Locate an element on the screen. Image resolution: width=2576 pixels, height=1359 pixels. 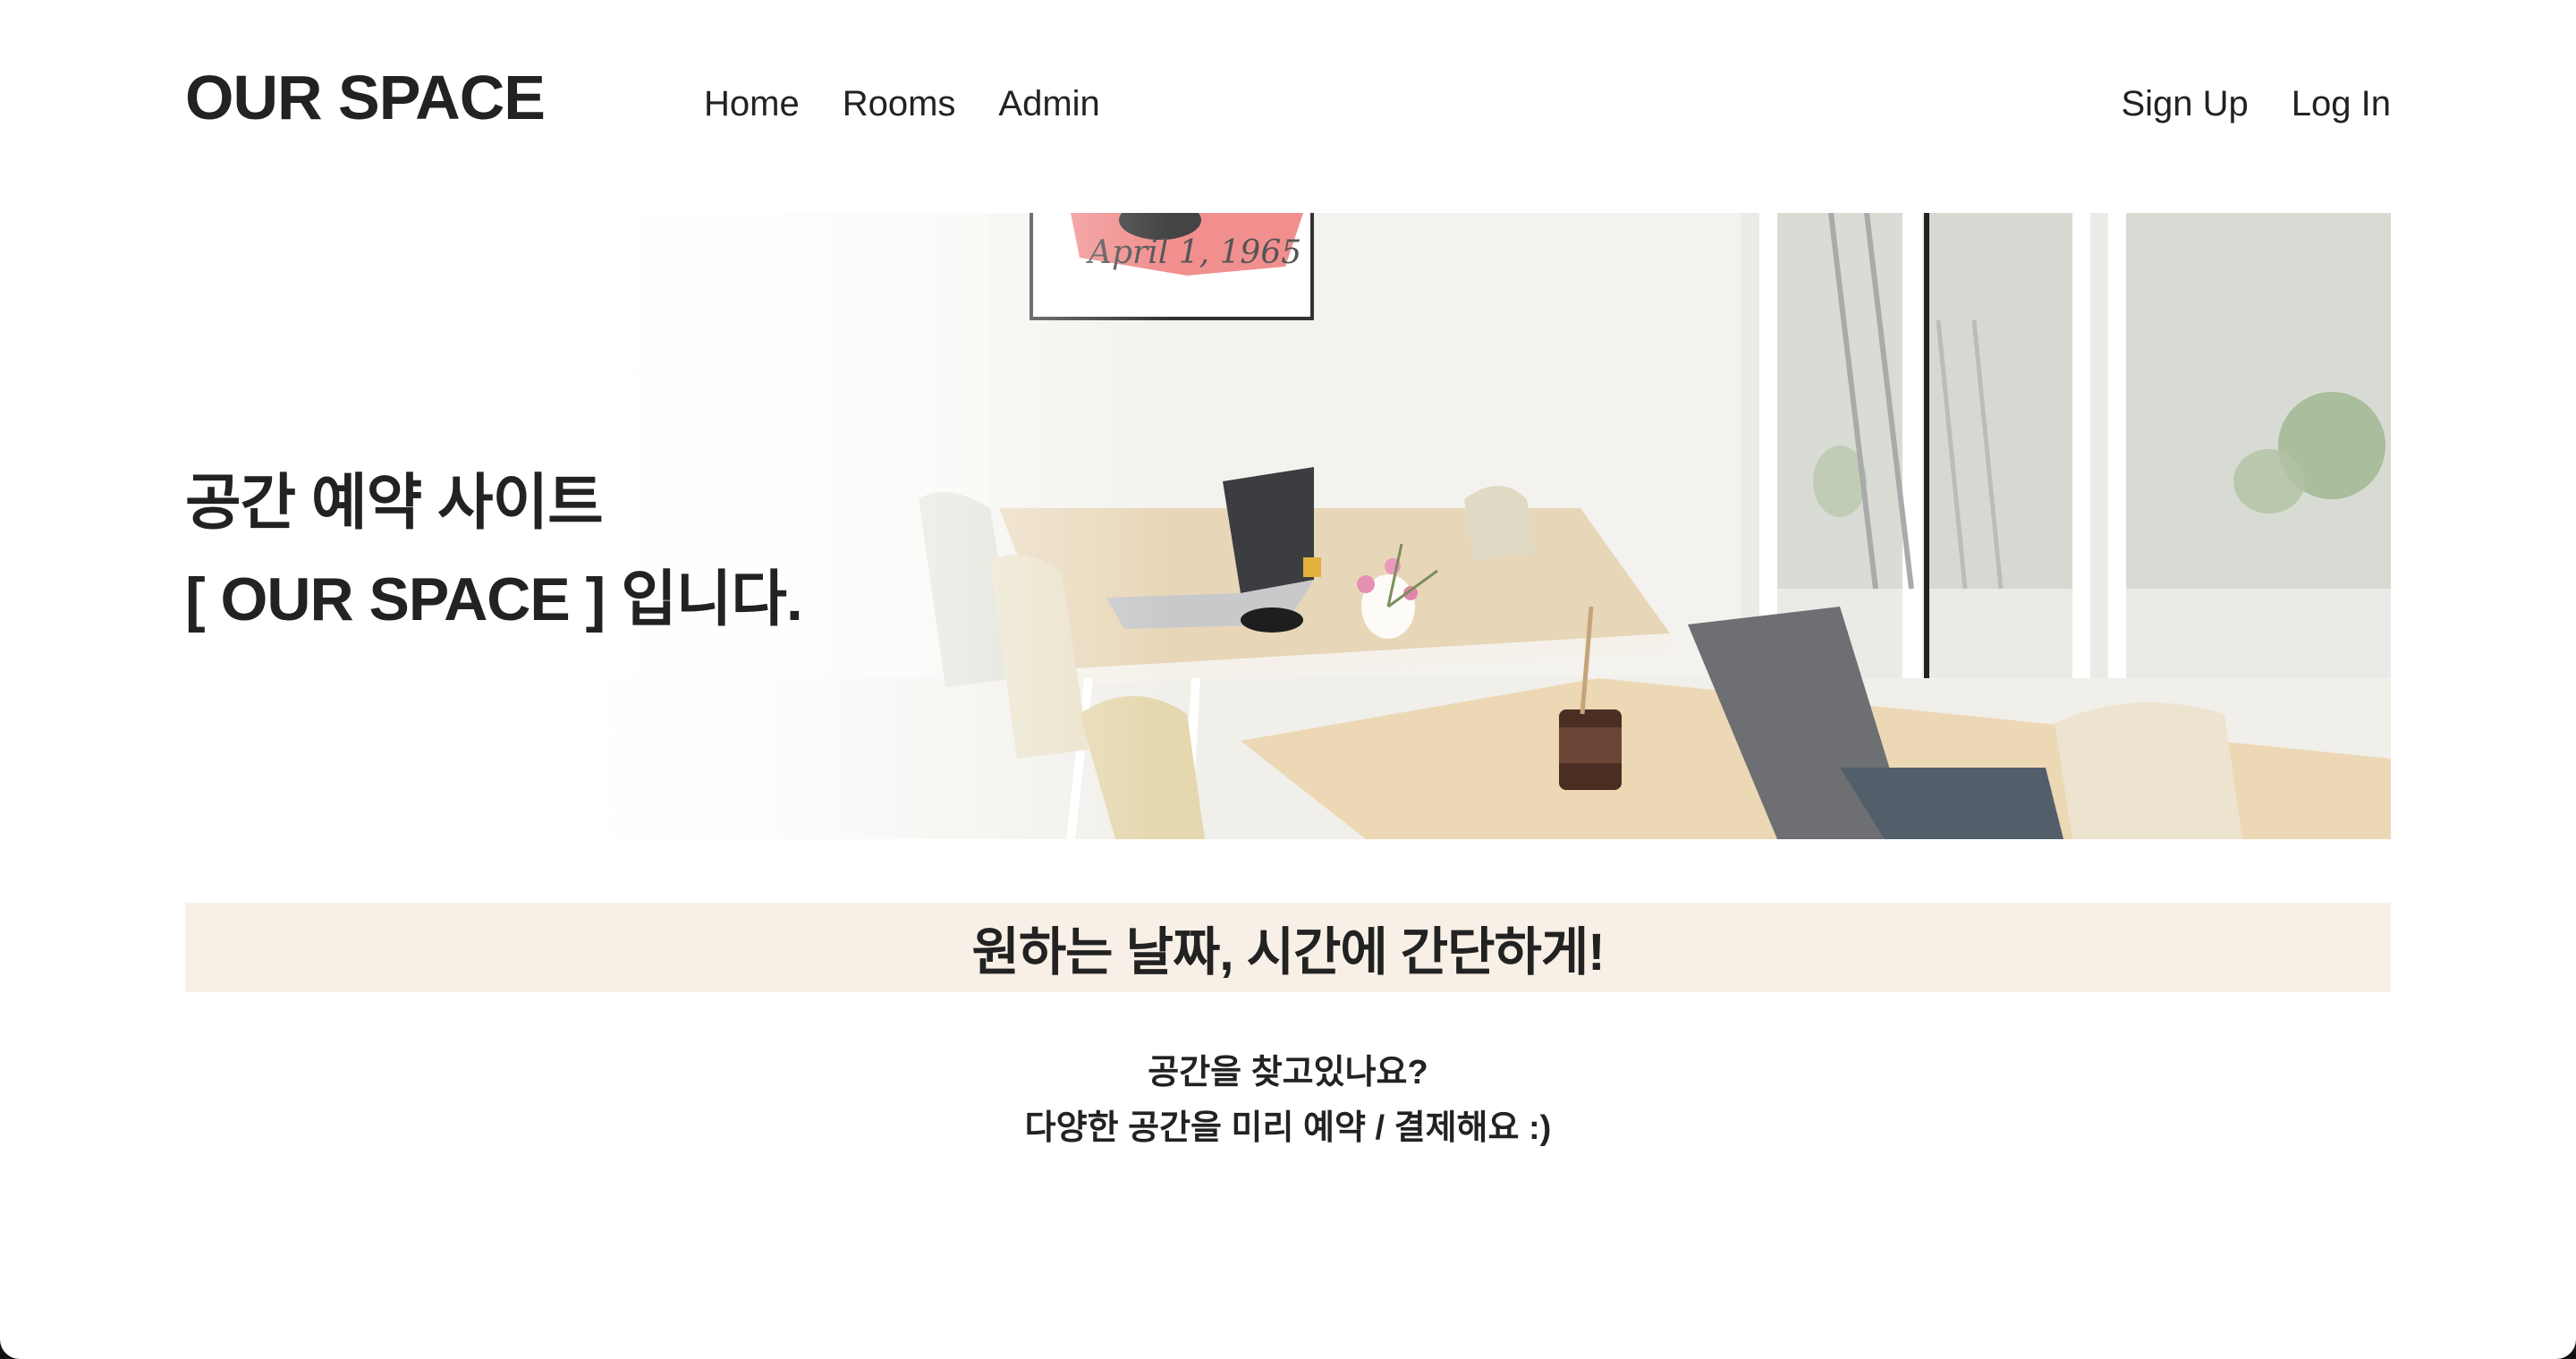
nav-admin-link: Admin is located at coordinates (1048, 104).